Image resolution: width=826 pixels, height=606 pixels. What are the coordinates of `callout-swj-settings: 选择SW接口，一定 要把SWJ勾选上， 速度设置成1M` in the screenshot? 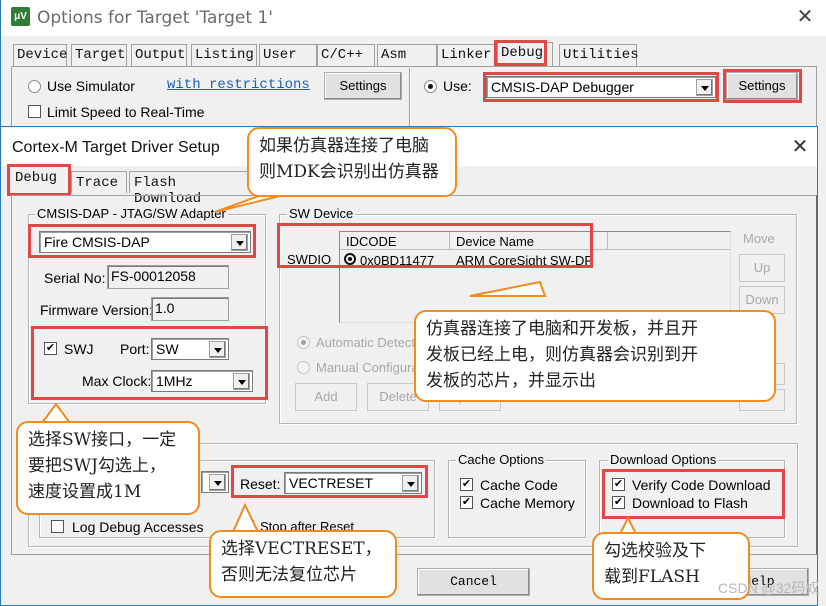 It's located at (108, 468).